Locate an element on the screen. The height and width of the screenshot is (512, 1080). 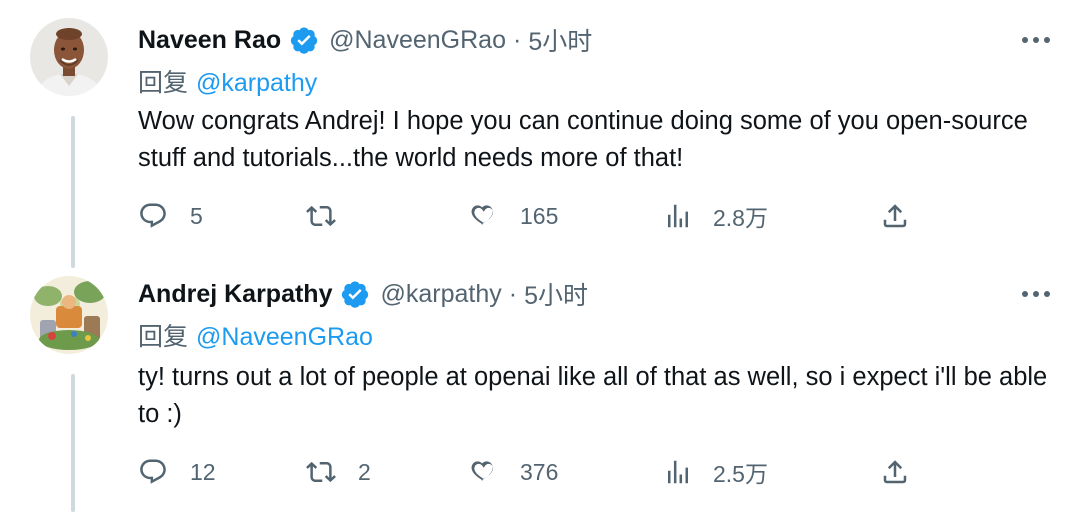
views-button: 2.5万 is located at coordinates (715, 472).